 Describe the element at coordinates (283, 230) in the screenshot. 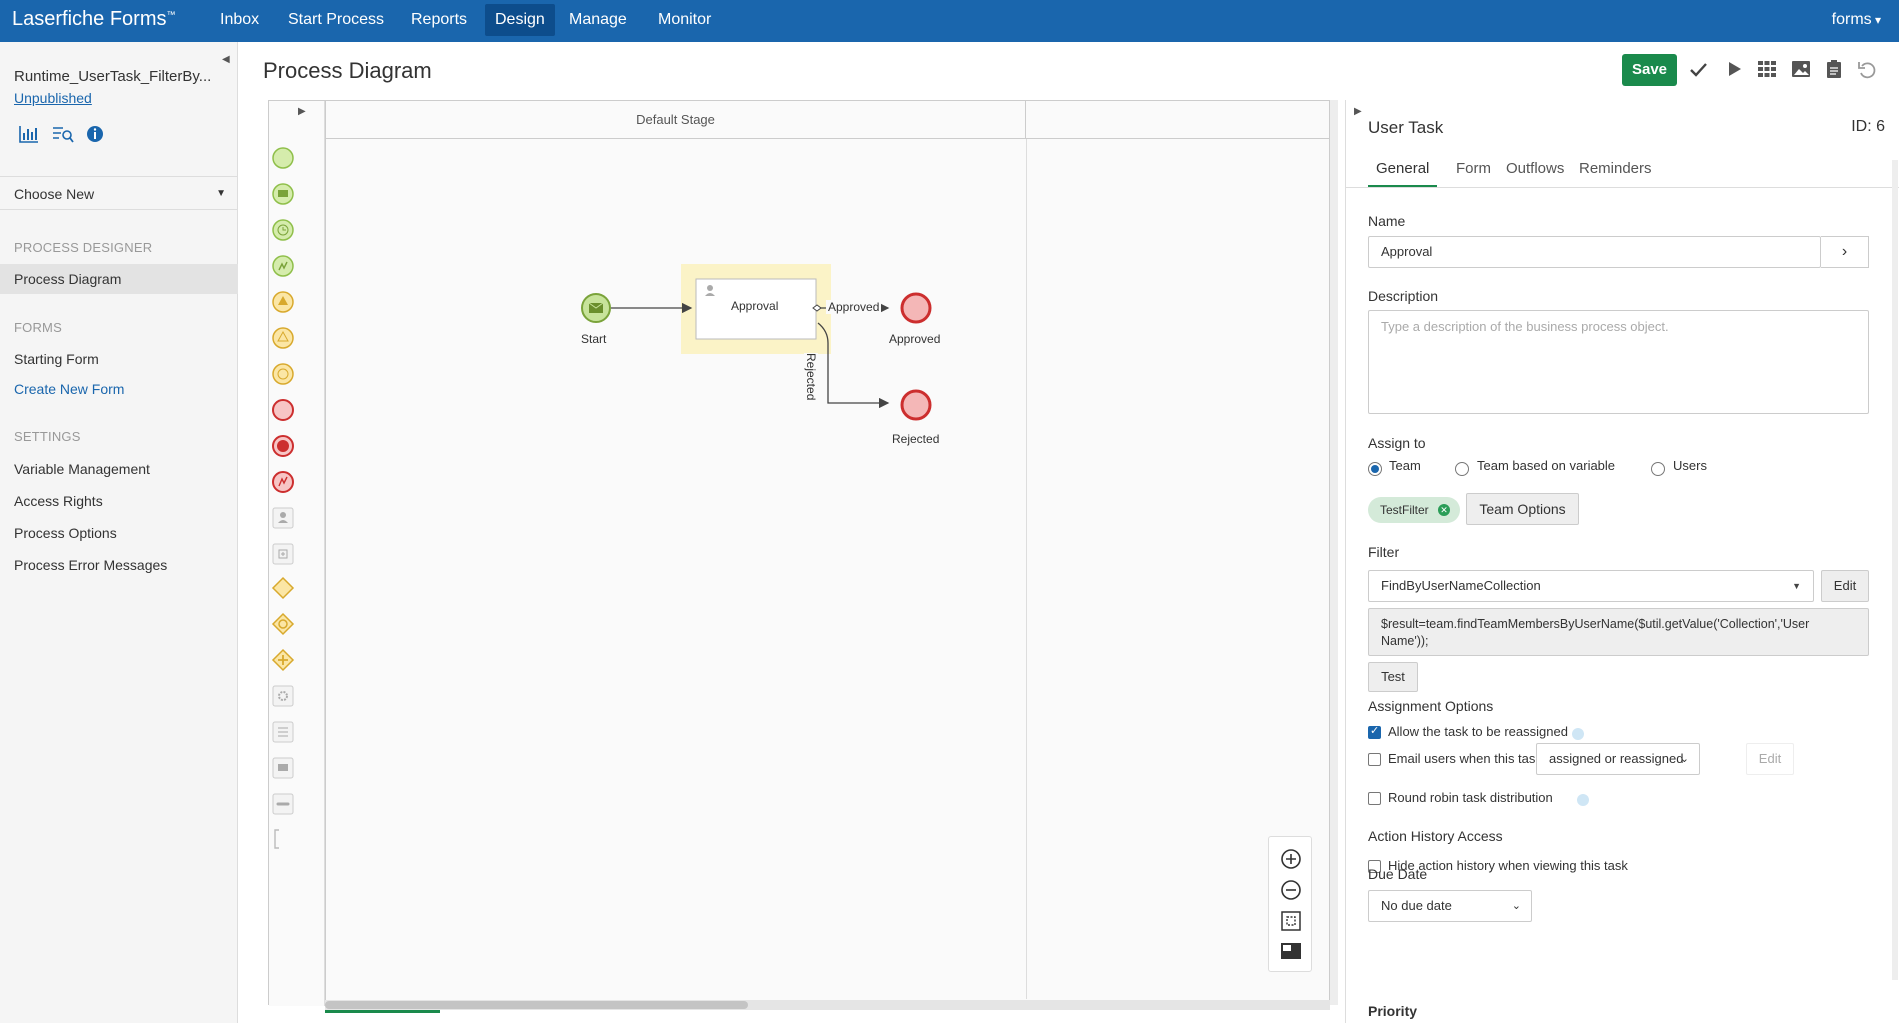

I see `timer-start-event-icon` at that location.